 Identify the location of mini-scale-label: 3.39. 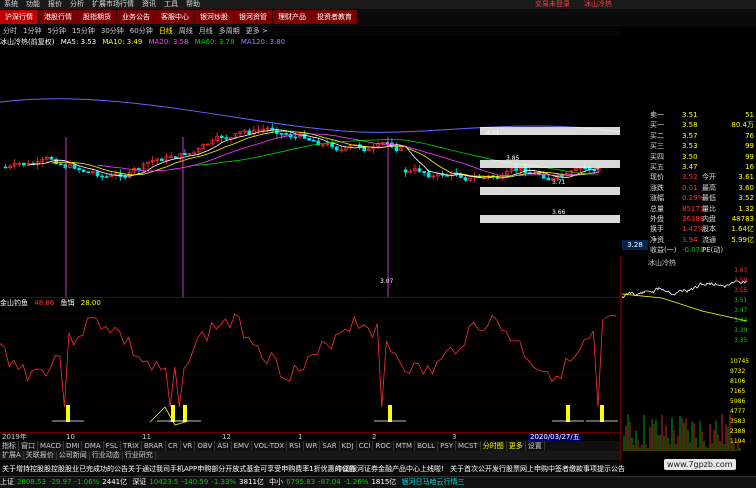
(741, 330).